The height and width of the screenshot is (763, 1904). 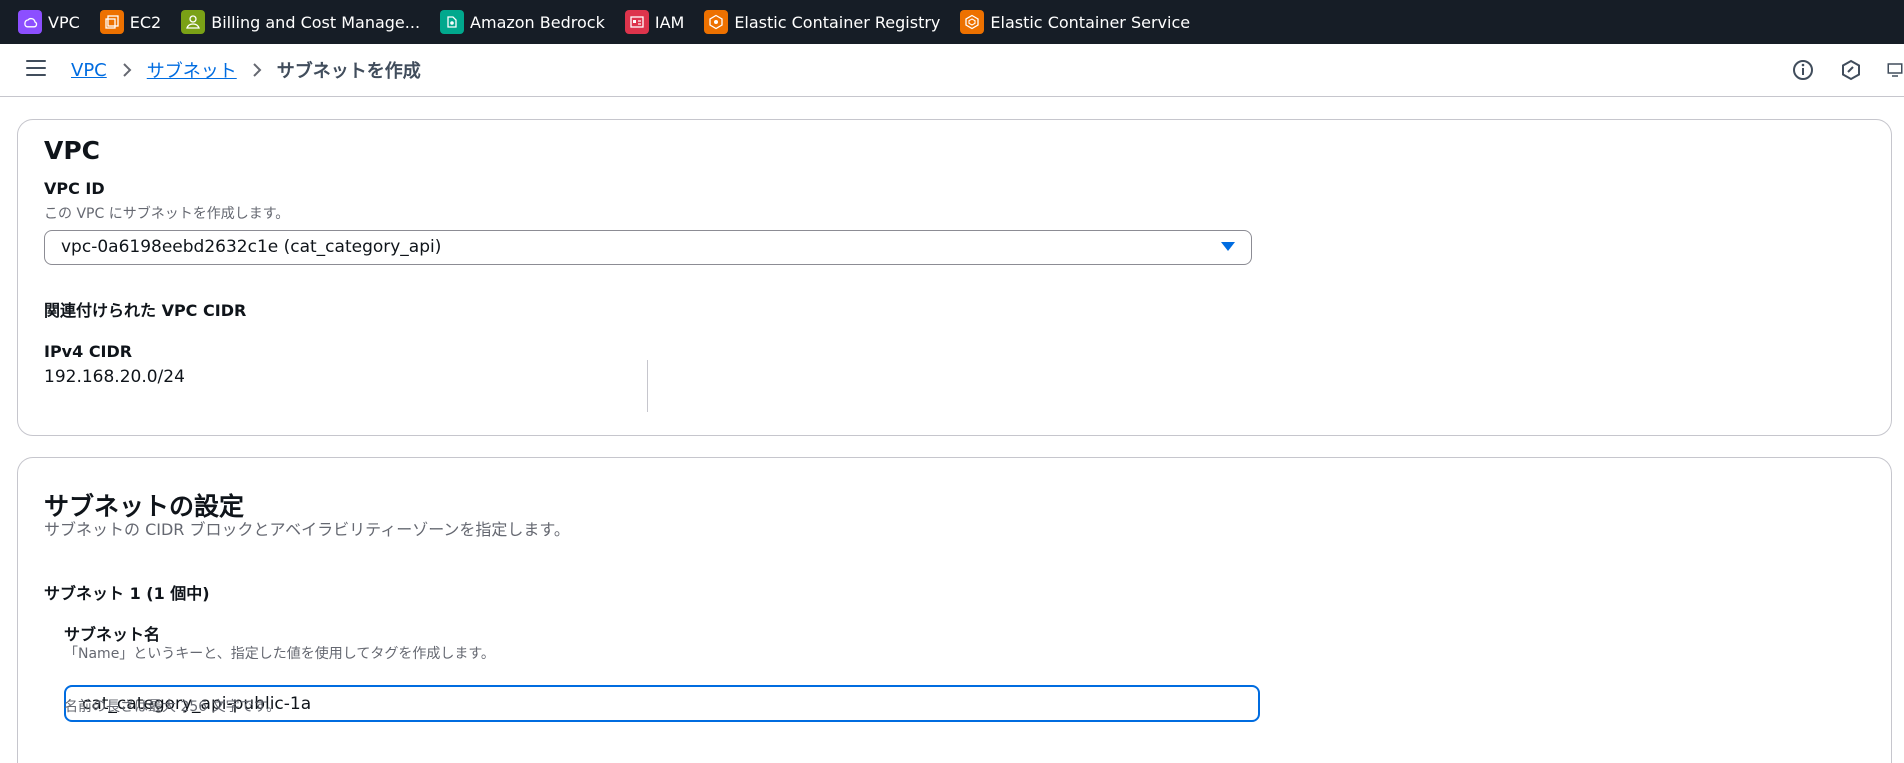 What do you see at coordinates (669, 22) in the screenshot?
I see `favorite-label: IAM` at bounding box center [669, 22].